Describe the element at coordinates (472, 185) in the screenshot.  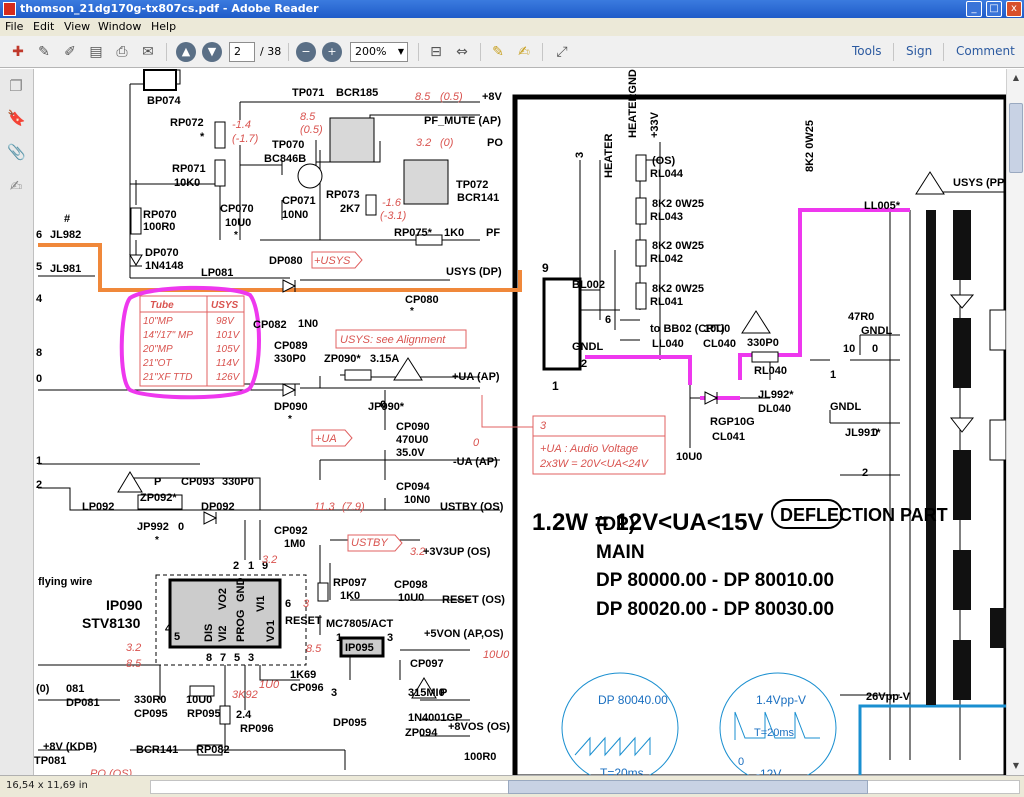
I see `schematic-label: TP072` at that location.